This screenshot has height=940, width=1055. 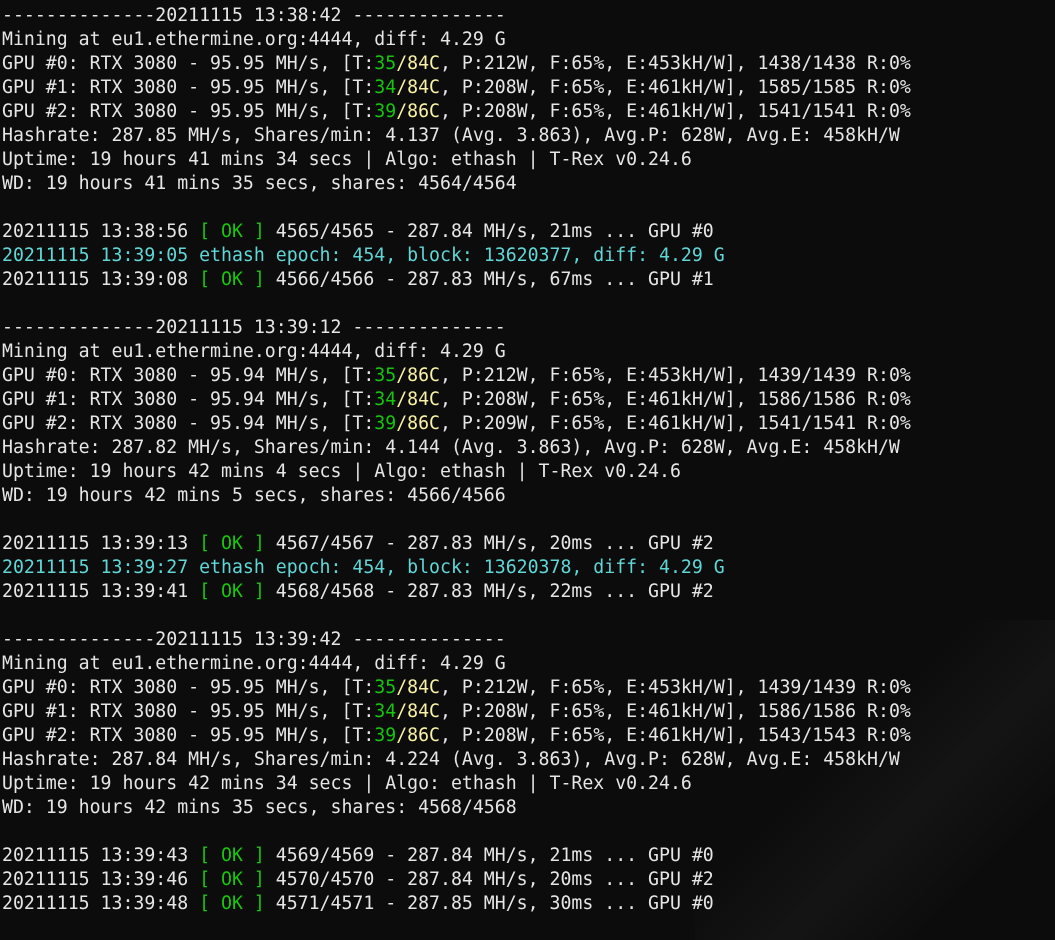 What do you see at coordinates (101, 879) in the screenshot?
I see `share-timestamp: 20211115 13:39:46` at bounding box center [101, 879].